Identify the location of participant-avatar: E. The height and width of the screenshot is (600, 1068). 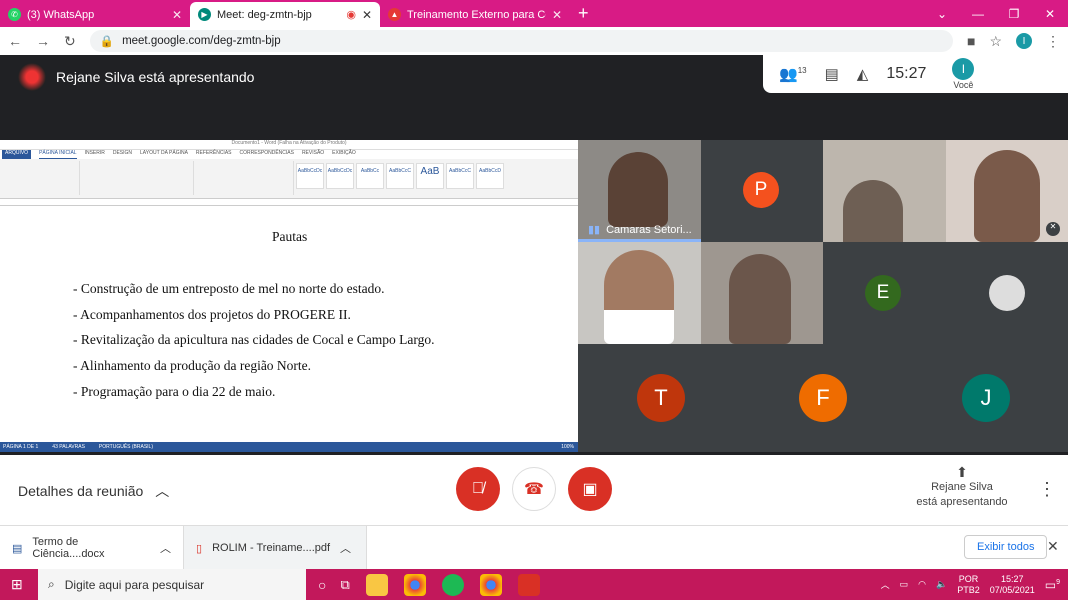
(883, 293).